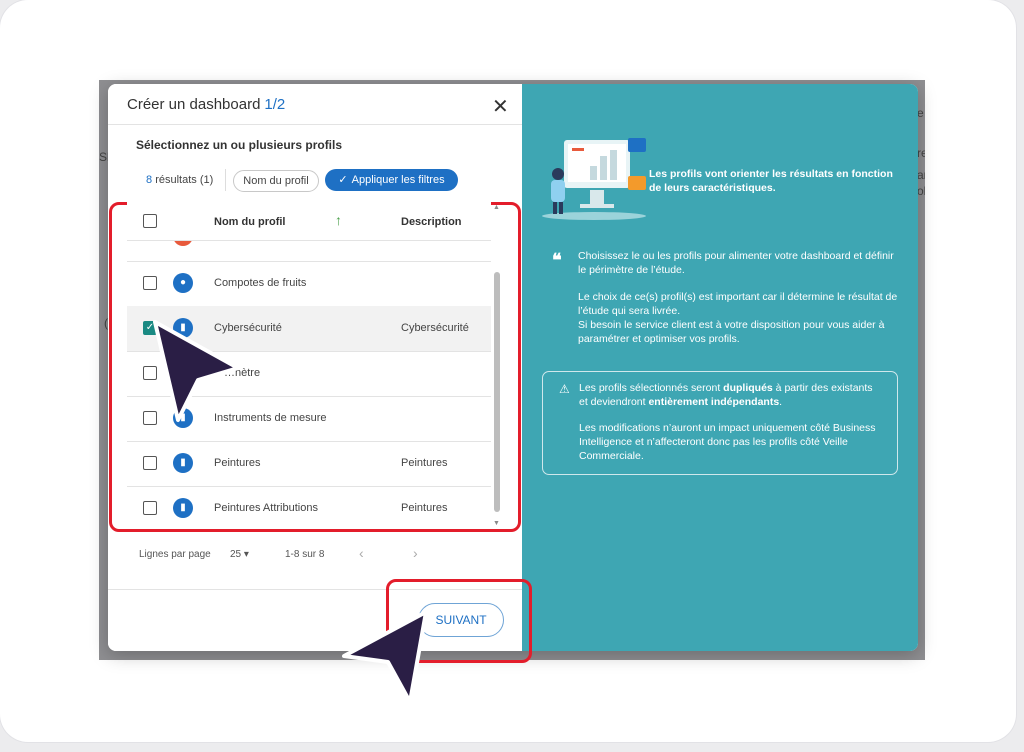  Describe the element at coordinates (206, 104) in the screenshot. I see `modal-title: Créer un dashboard 1/2` at that location.